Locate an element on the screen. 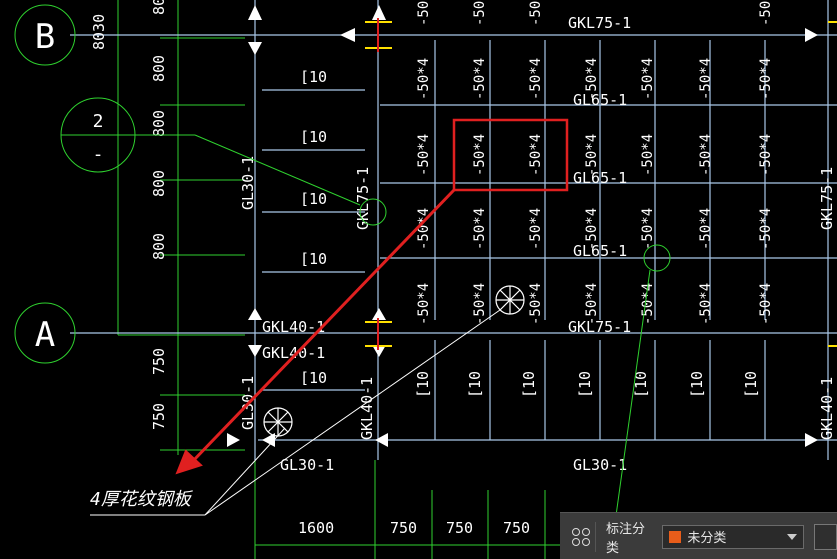 The image size is (837, 559). column-label: GL30-1 is located at coordinates (248, 183).